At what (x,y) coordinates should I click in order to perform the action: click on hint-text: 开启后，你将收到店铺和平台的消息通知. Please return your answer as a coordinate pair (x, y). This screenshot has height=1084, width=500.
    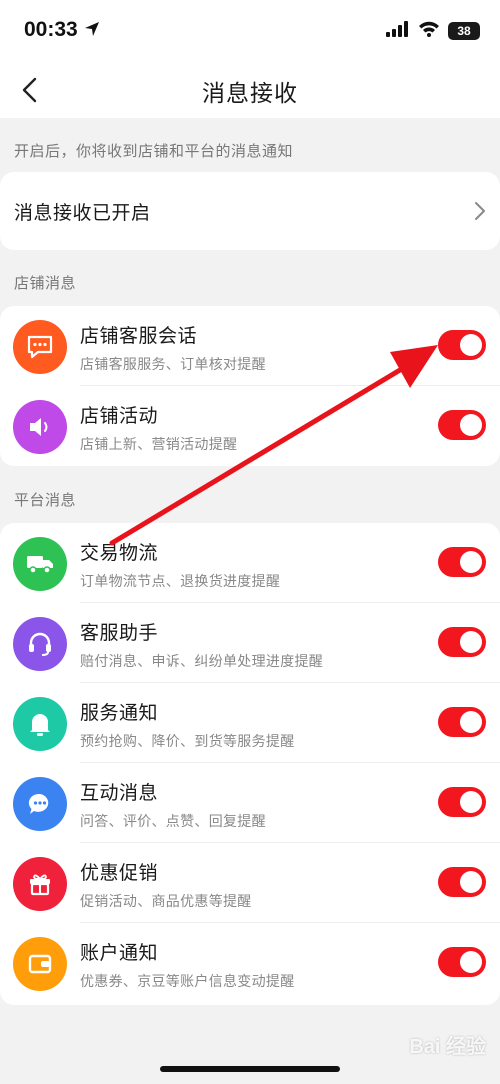
    Looking at the image, I should click on (154, 151).